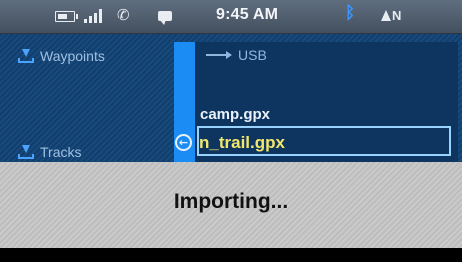 The width and height of the screenshot is (462, 262). Describe the element at coordinates (397, 15) in the screenshot. I see `heading-label: N` at that location.